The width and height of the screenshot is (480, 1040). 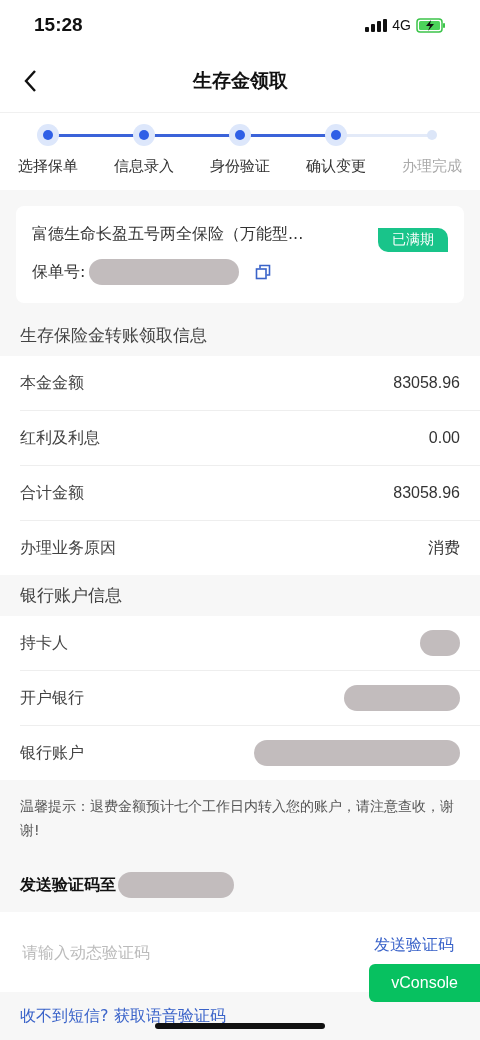 What do you see at coordinates (59, 272) in the screenshot?
I see `policy-number-label: 保单号:` at bounding box center [59, 272].